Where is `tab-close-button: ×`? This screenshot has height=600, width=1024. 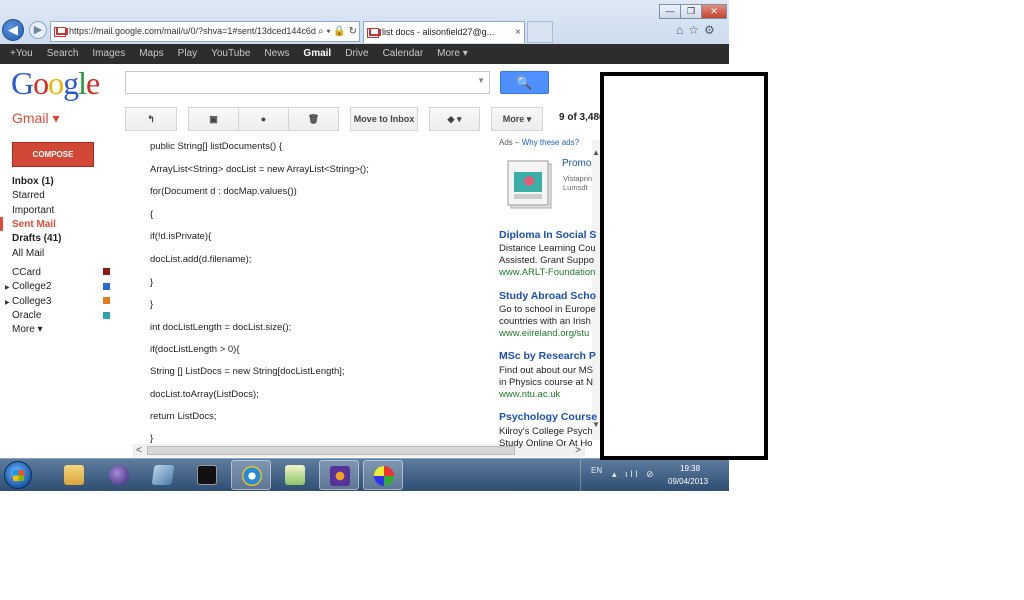 tab-close-button: × is located at coordinates (518, 32).